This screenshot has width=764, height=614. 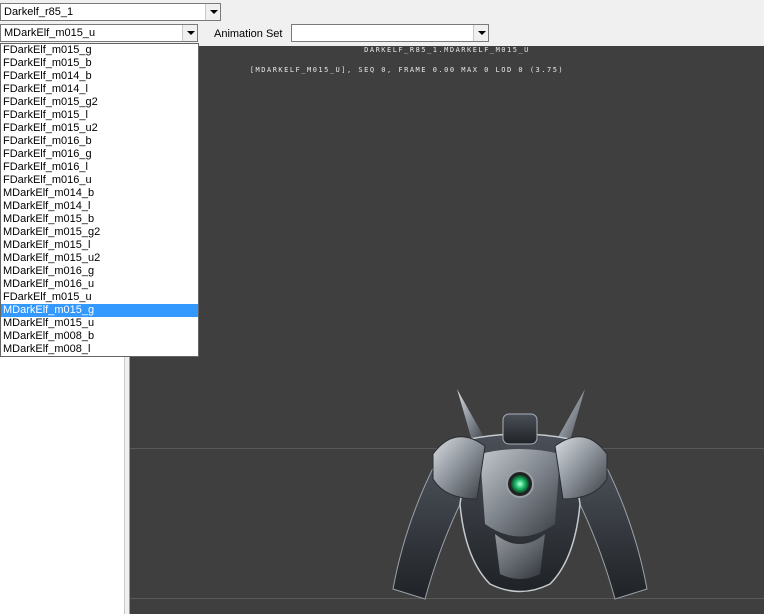 What do you see at coordinates (39, 12) in the screenshot?
I see `model-select-value: Darkelf_r85_1` at bounding box center [39, 12].